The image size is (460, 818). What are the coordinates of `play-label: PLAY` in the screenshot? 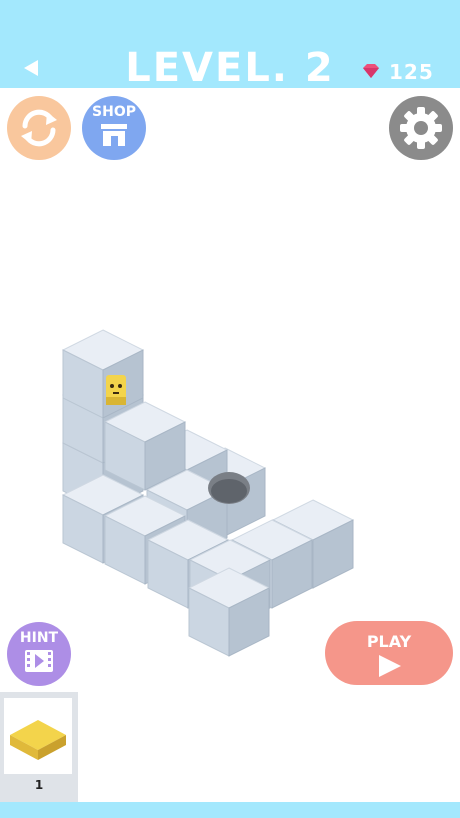 It's located at (389, 641).